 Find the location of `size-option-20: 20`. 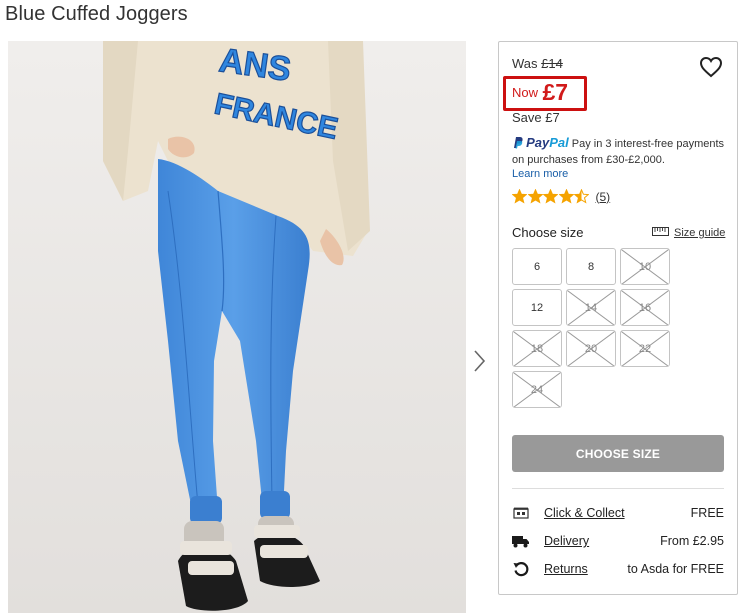

size-option-20: 20 is located at coordinates (591, 348).